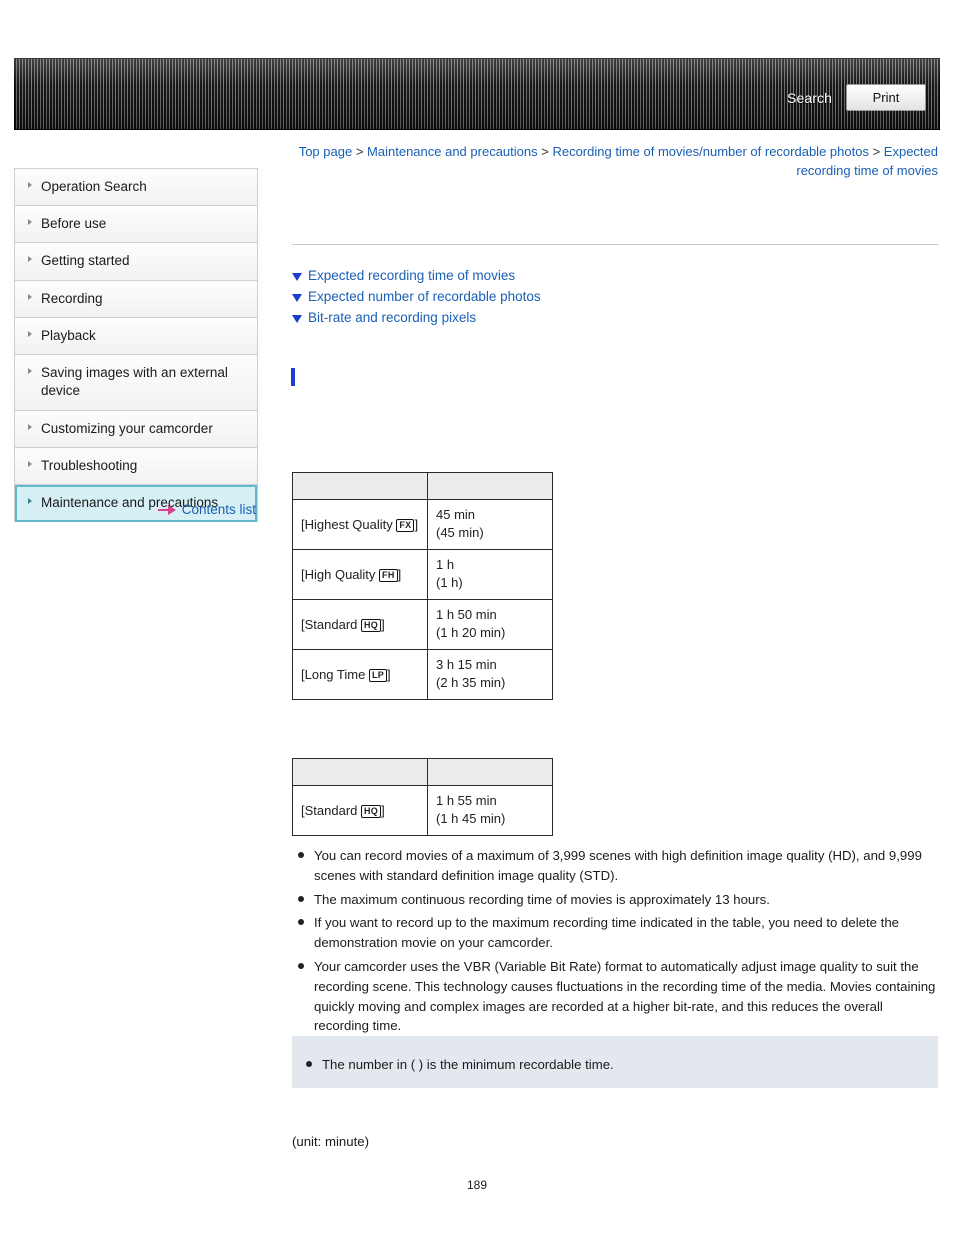 The image size is (954, 1235). I want to click on sidebar-item-label: Troubleshooting, so click(89, 465).